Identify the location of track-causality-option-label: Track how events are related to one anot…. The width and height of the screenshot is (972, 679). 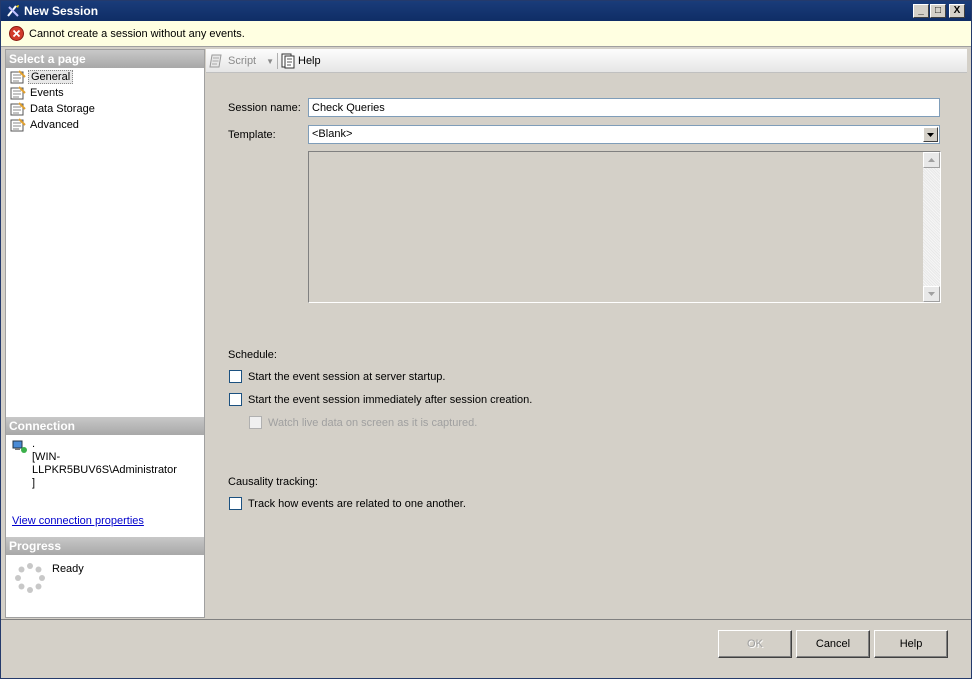
(357, 503).